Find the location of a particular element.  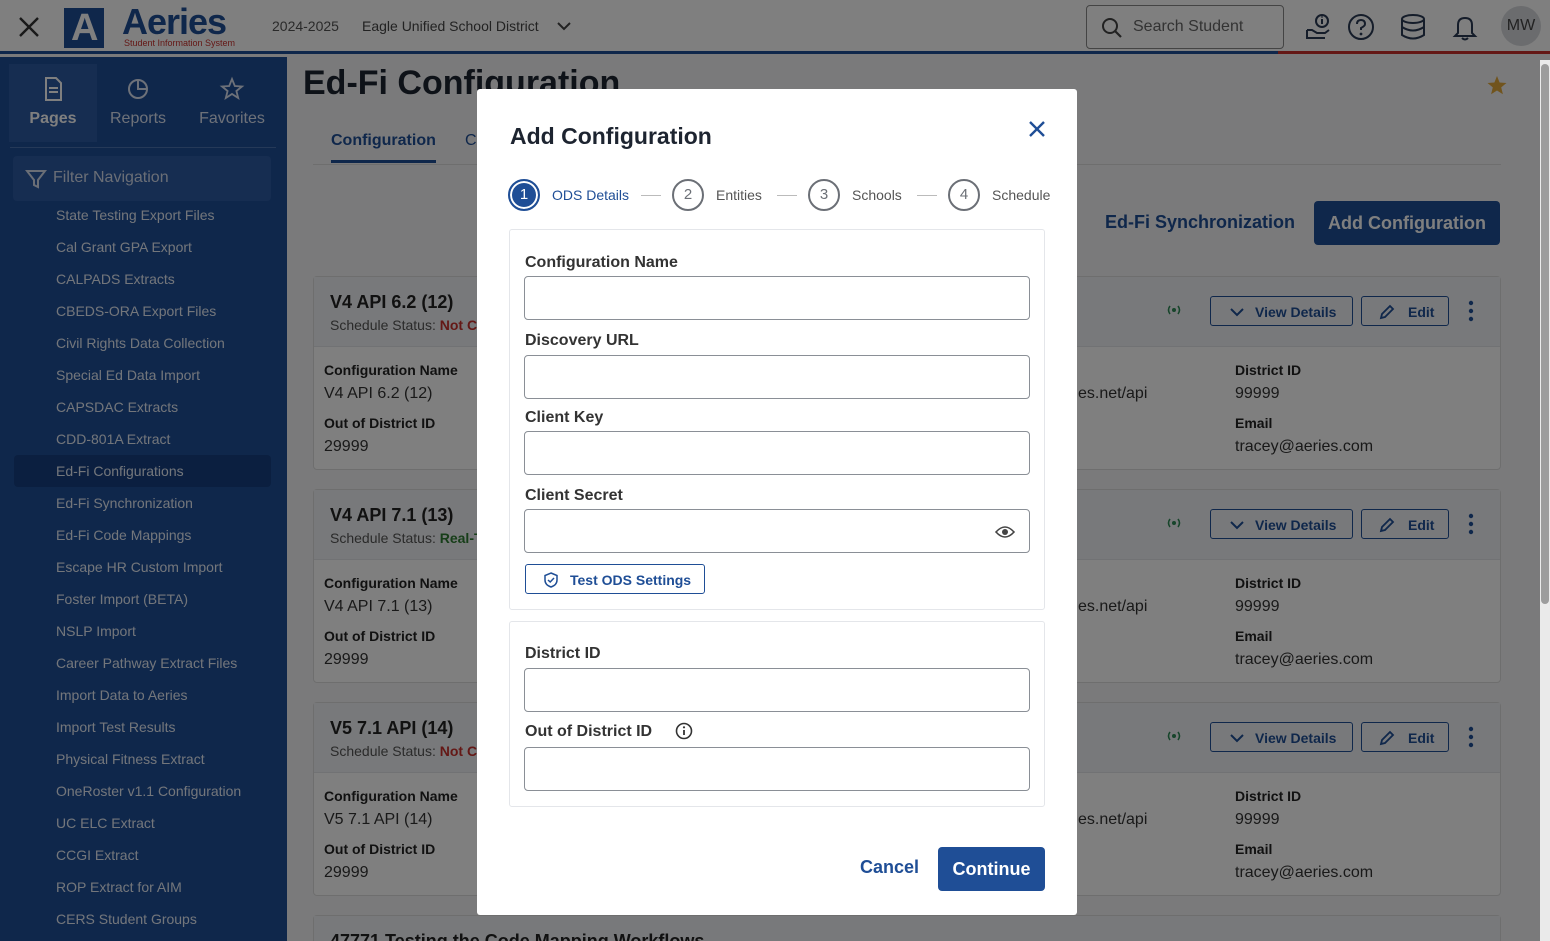

client-key-label: Client Key is located at coordinates (564, 417).